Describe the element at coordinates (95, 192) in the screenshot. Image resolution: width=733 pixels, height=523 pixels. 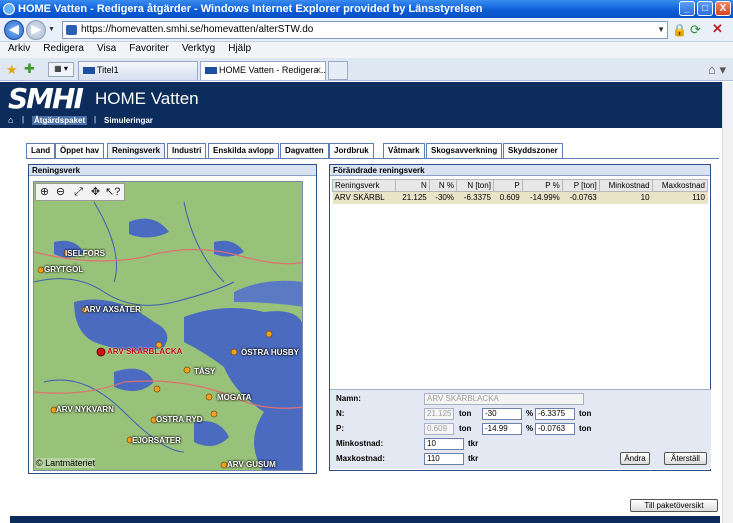
I see `pan-icon: ✥` at that location.